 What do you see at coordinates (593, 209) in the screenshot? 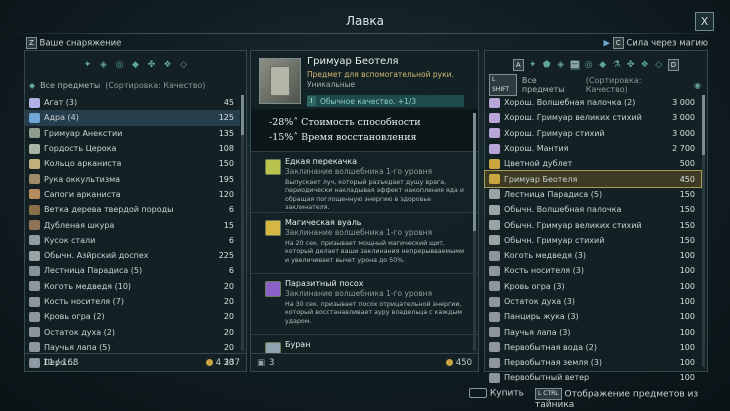
I see `list-item: Обычн. Волшебная палочка 150` at bounding box center [593, 209].